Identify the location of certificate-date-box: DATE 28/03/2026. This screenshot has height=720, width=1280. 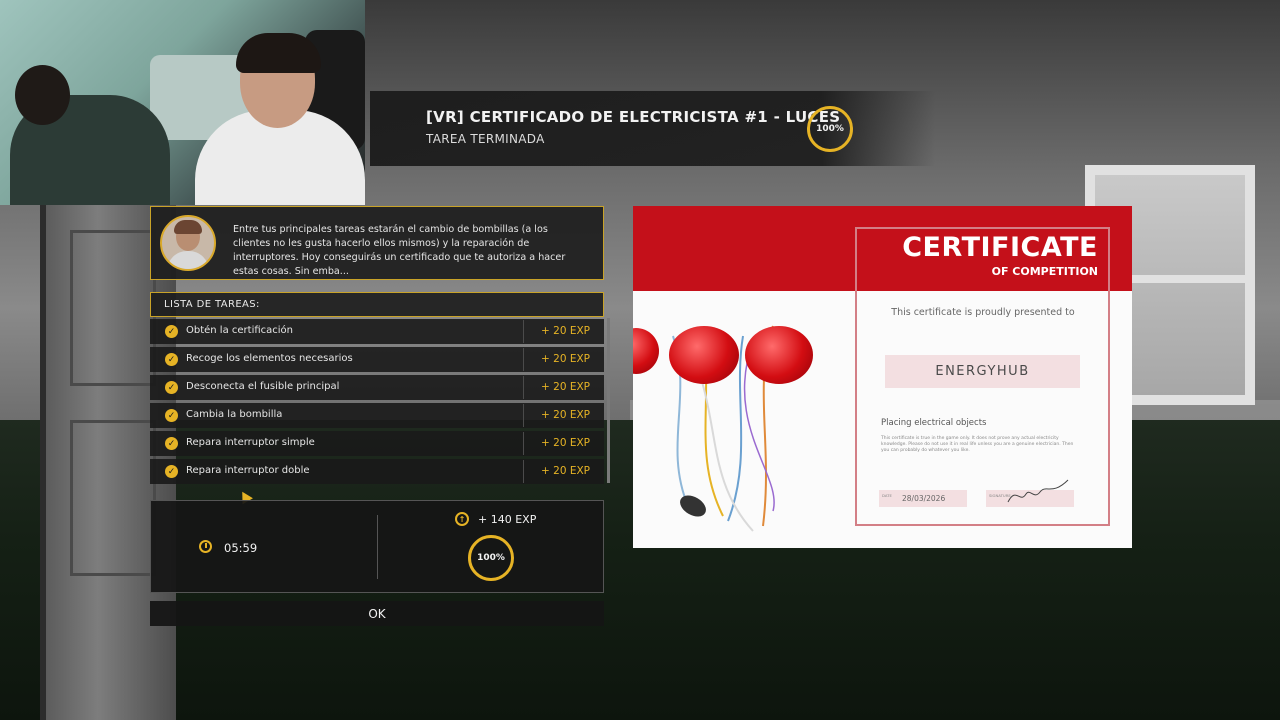
(923, 498).